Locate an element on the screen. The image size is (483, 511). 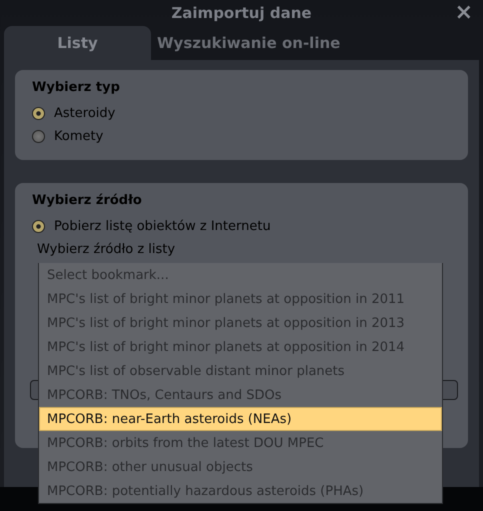
tab: Listy is located at coordinates (77, 43).